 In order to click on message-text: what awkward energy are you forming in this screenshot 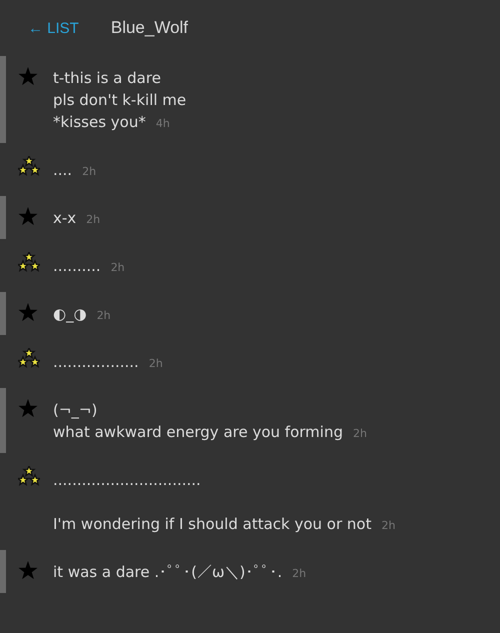, I will do `click(198, 432)`.